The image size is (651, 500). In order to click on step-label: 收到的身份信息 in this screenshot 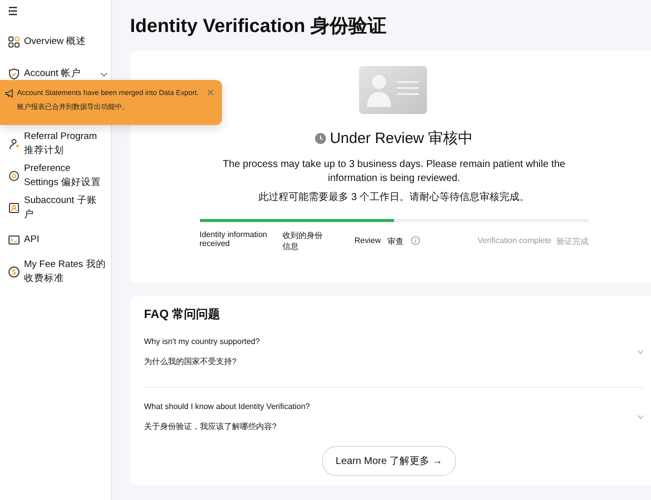, I will do `click(303, 241)`.